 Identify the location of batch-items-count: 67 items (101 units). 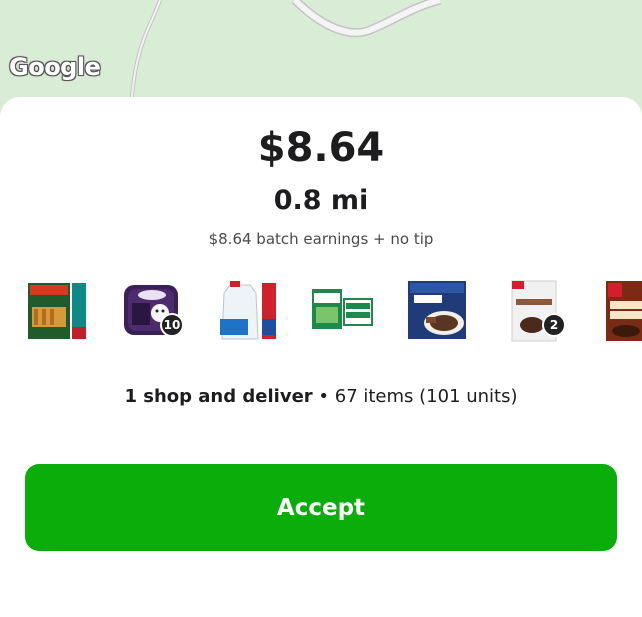
(426, 396).